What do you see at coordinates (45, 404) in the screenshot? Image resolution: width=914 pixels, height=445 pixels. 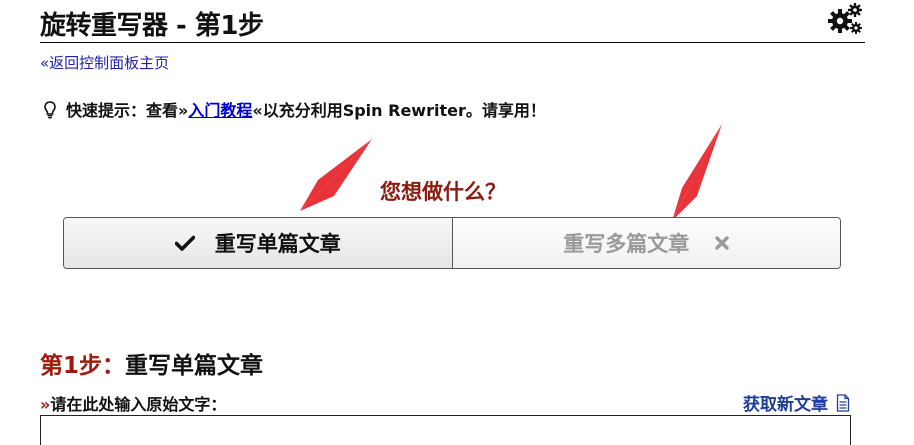 I see `label-marker: »` at bounding box center [45, 404].